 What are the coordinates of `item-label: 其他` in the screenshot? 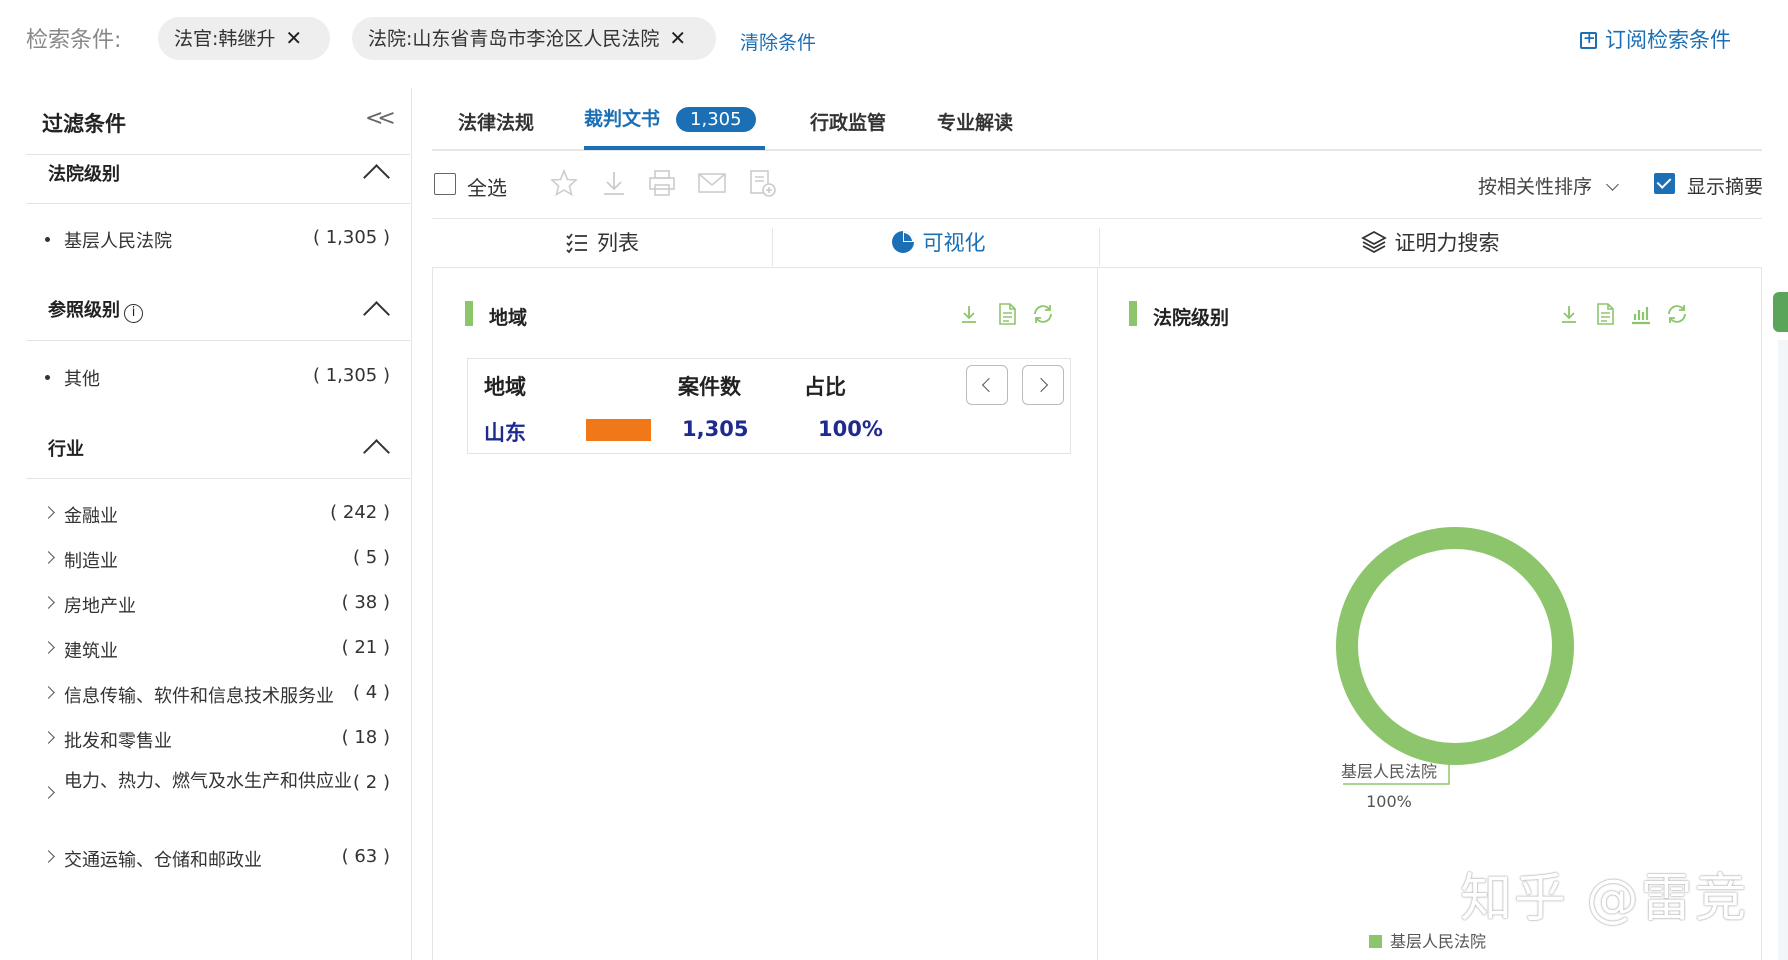 It's located at (82, 379).